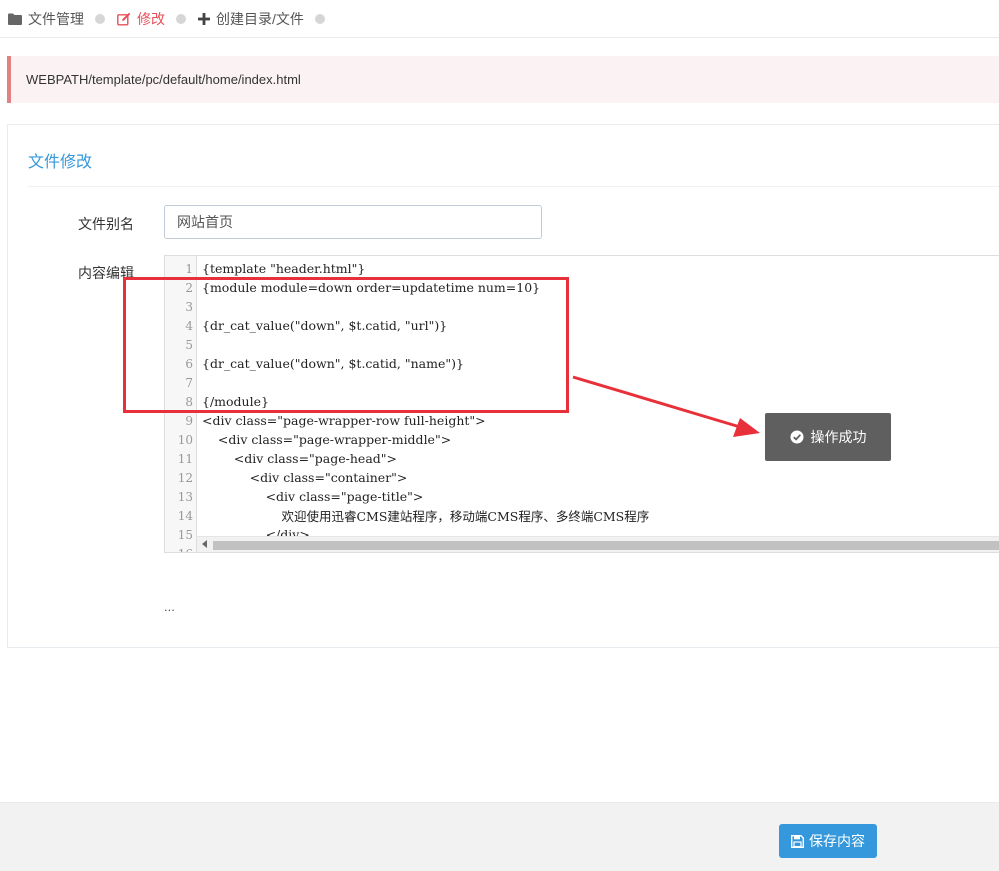  I want to click on code-text: <div class="page-wrapper-middle">, so click(327, 439).